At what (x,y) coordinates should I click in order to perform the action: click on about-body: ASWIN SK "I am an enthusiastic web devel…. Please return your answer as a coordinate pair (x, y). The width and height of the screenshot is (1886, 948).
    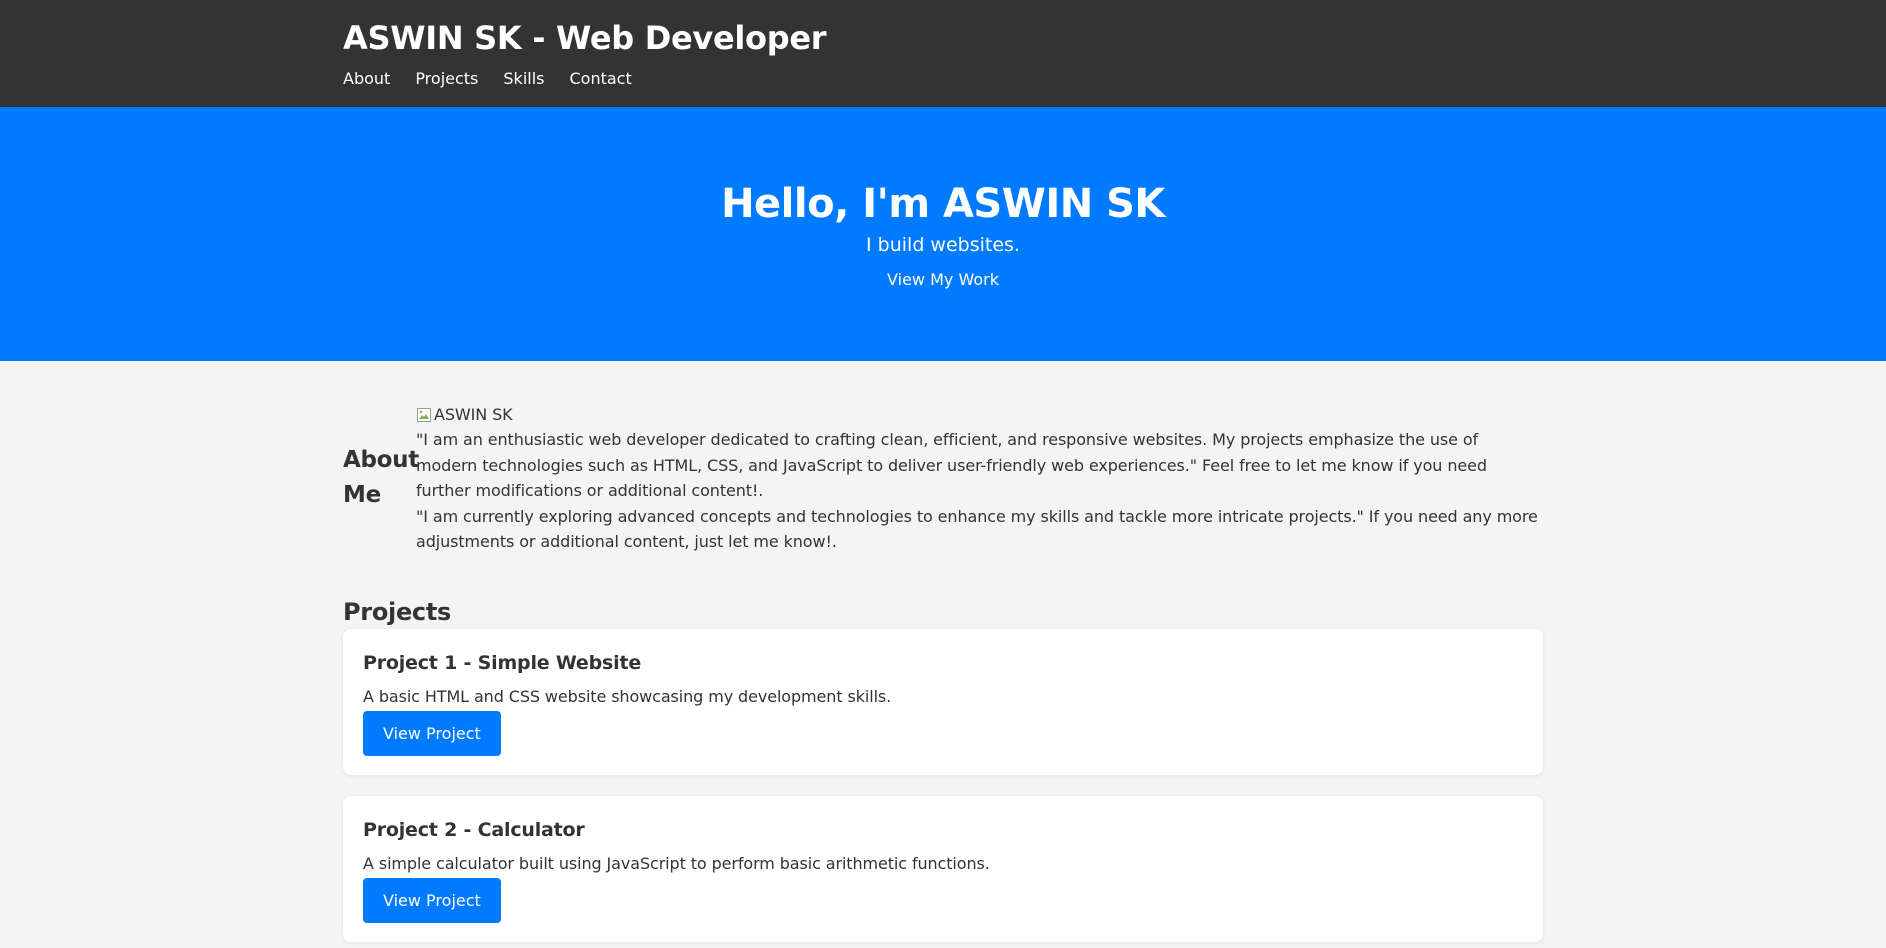
    Looking at the image, I should click on (979, 478).